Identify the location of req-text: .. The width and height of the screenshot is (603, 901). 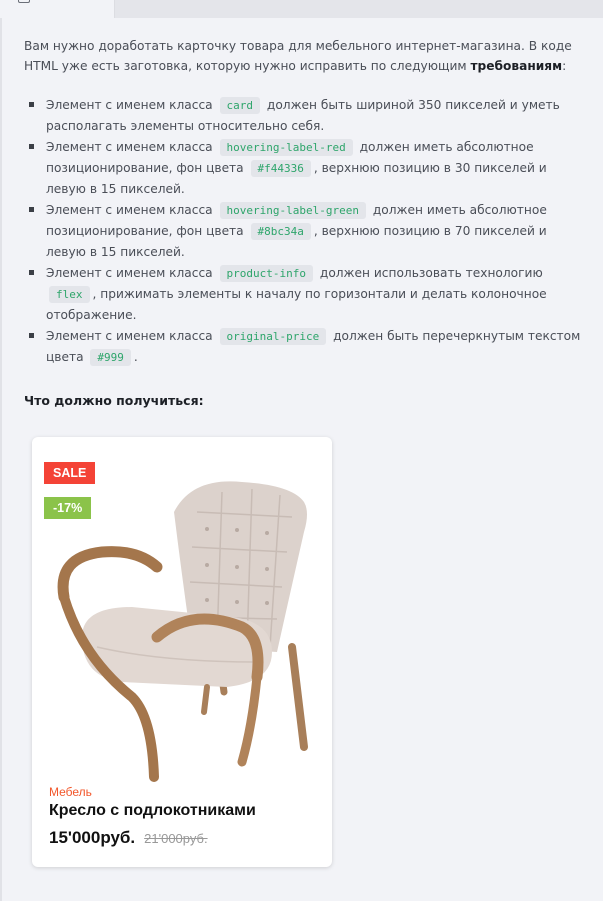
(135, 357).